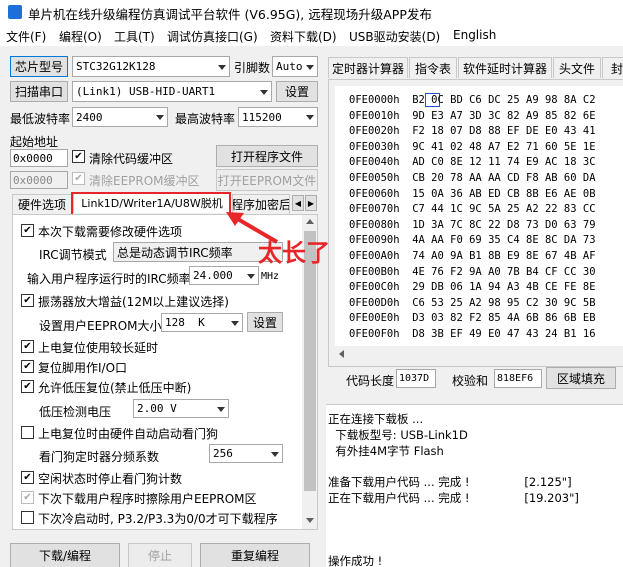 The height and width of the screenshot is (567, 623). I want to click on menu-download: 资料下载(D), so click(303, 36).